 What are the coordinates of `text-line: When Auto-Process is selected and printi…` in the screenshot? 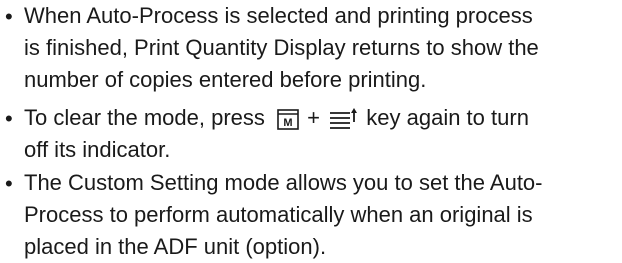 It's located at (278, 15).